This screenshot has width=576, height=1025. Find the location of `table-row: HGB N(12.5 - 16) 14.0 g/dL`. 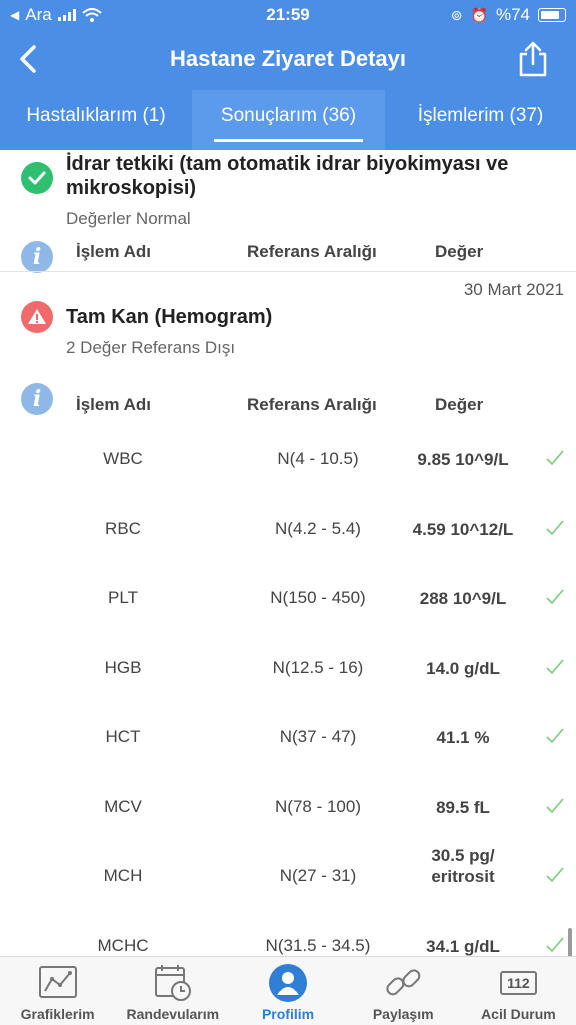

table-row: HGB N(12.5 - 16) 14.0 g/dL is located at coordinates (288, 669).